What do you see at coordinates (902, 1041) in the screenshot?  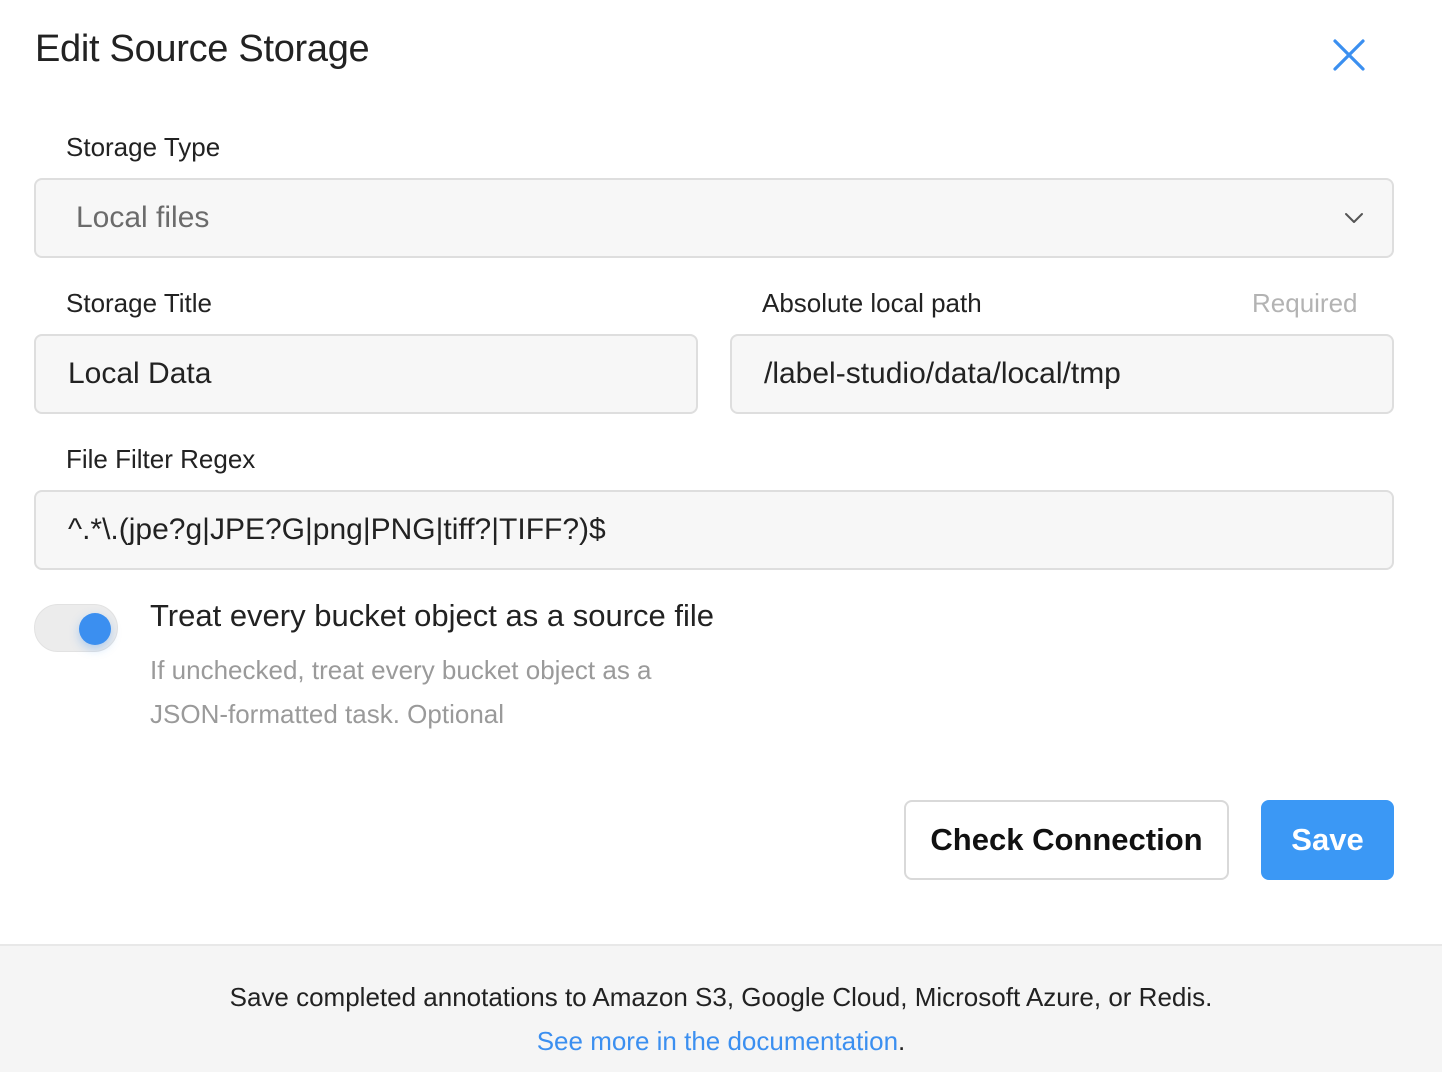 I see `footer-link-suffix: .` at bounding box center [902, 1041].